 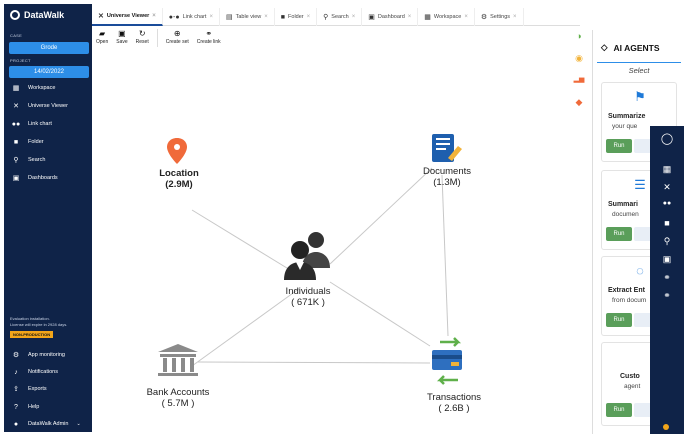 I want to click on node-bank-accounts: Bank Accounts ( 5.7M ), so click(x=178, y=398).